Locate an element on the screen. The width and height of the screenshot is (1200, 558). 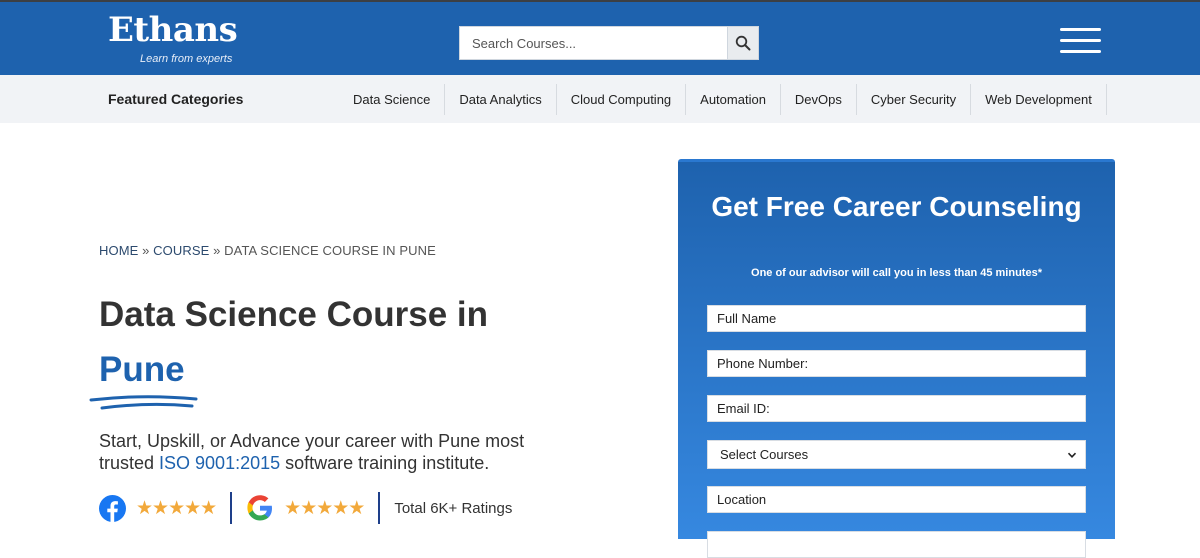
logo-tagline: Learn from experts is located at coordinates (186, 59).